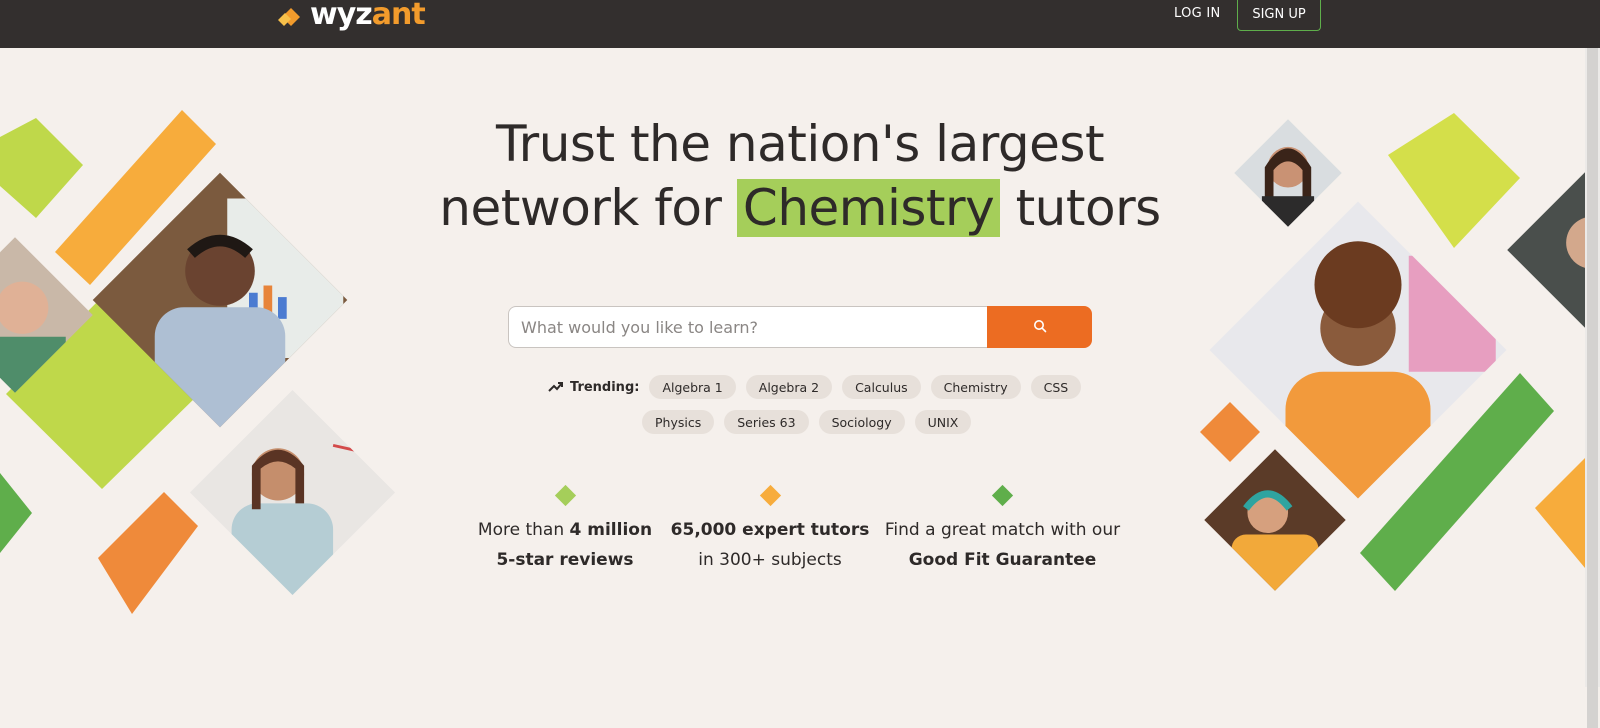  What do you see at coordinates (789, 387) in the screenshot?
I see `trending-chip-algebra-2: Algebra 2` at bounding box center [789, 387].